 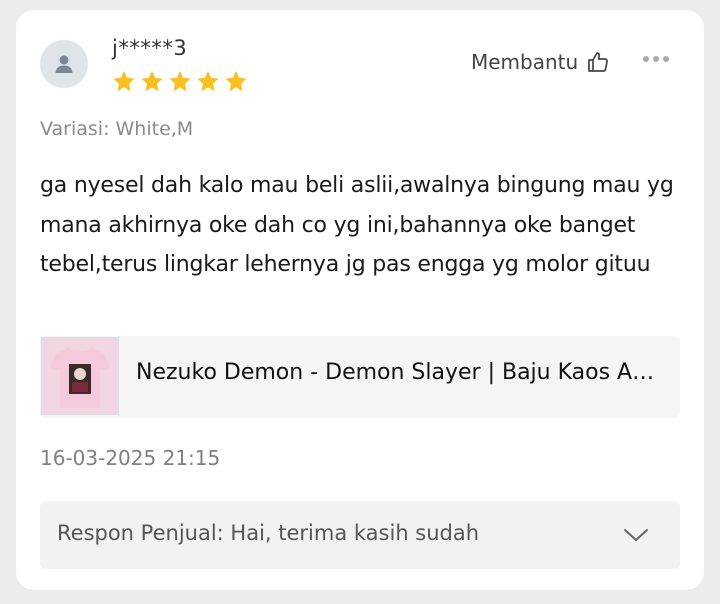 What do you see at coordinates (598, 62) in the screenshot?
I see `thumbs-up-icon` at bounding box center [598, 62].